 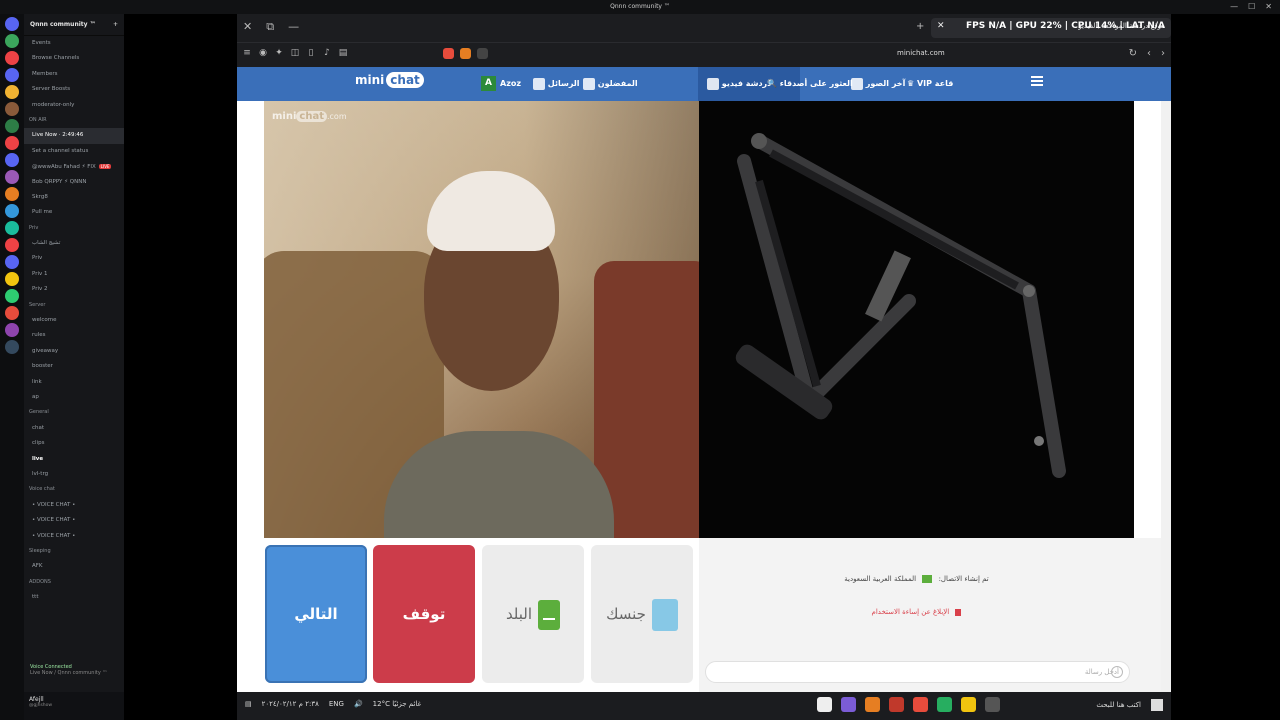 I want to click on channel-item: ttt, so click(x=74, y=597).